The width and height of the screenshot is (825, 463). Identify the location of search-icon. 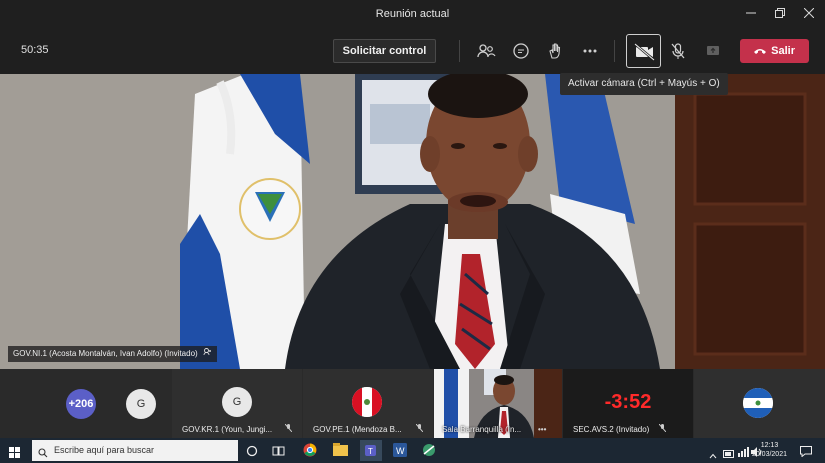
(43, 454).